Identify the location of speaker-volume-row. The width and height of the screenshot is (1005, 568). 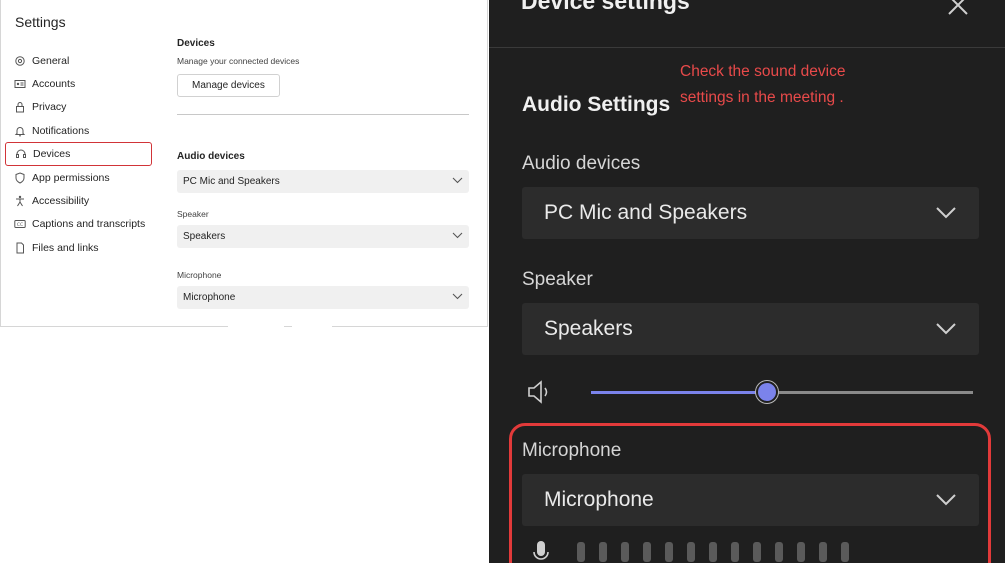
(751, 392).